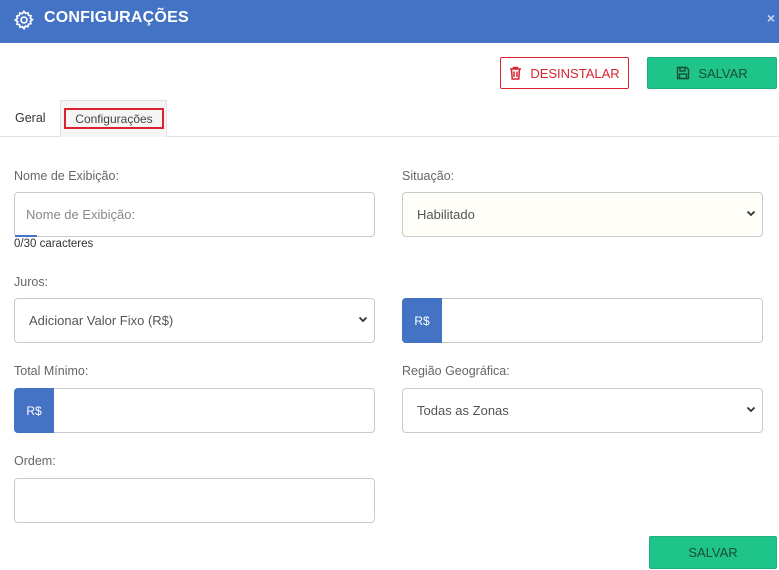  I want to click on tab-configuracoes: Configurações, so click(113, 118).